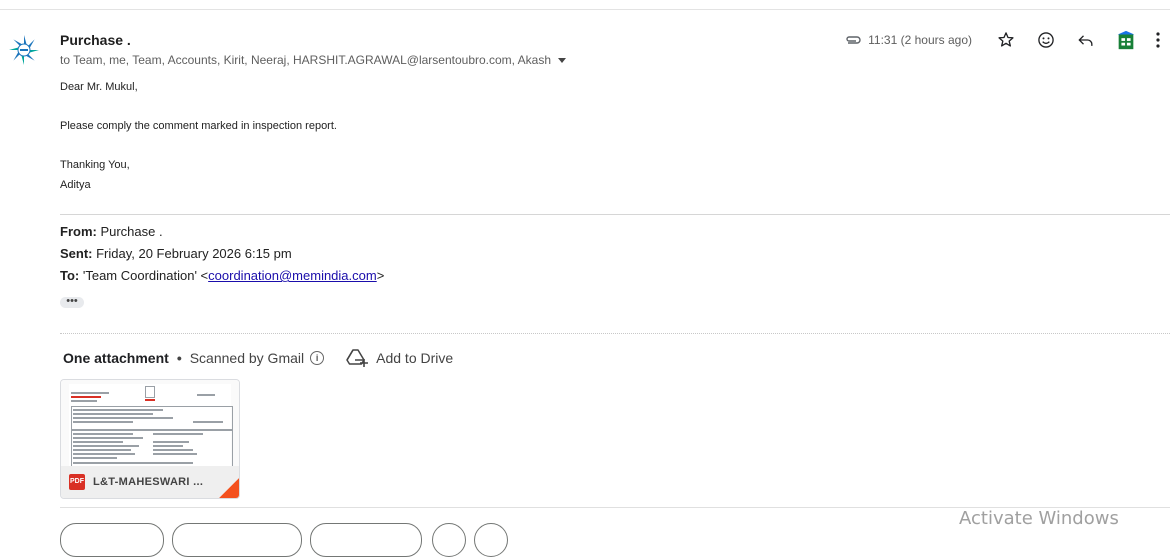 This screenshot has height=557, width=1170. I want to click on sender-avatar, so click(24, 50).